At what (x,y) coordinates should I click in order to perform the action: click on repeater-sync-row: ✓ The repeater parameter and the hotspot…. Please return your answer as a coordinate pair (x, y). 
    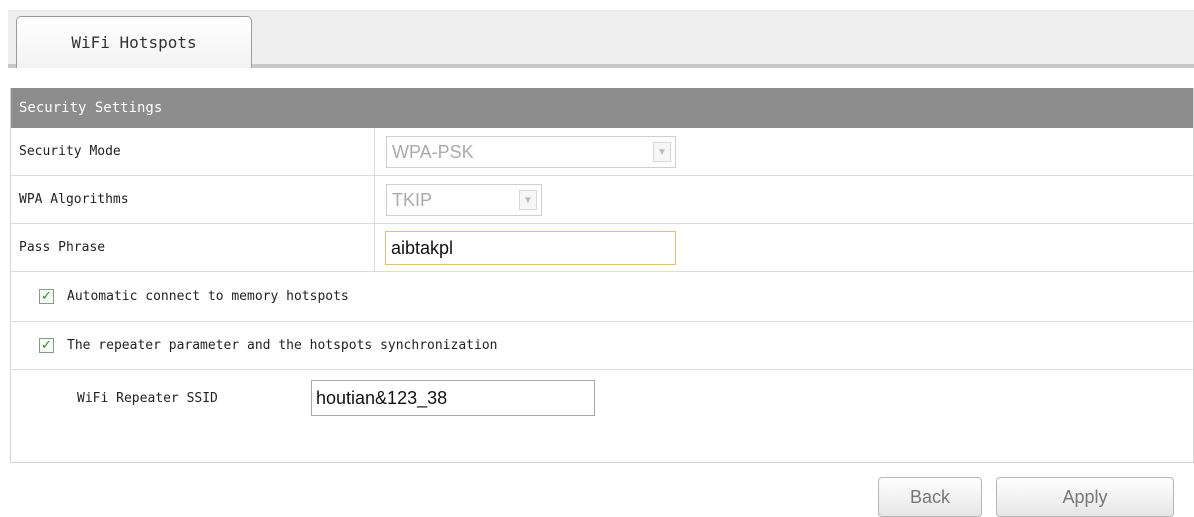
    Looking at the image, I should click on (602, 346).